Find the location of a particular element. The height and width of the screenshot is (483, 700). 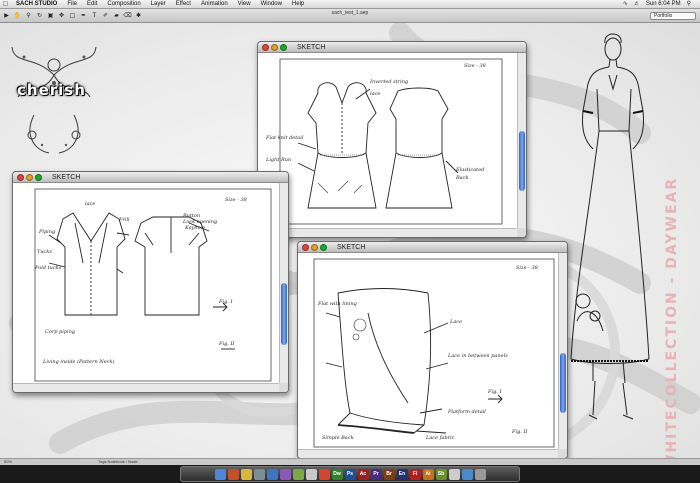

cherish-logo-art is located at coordinates (54, 100).